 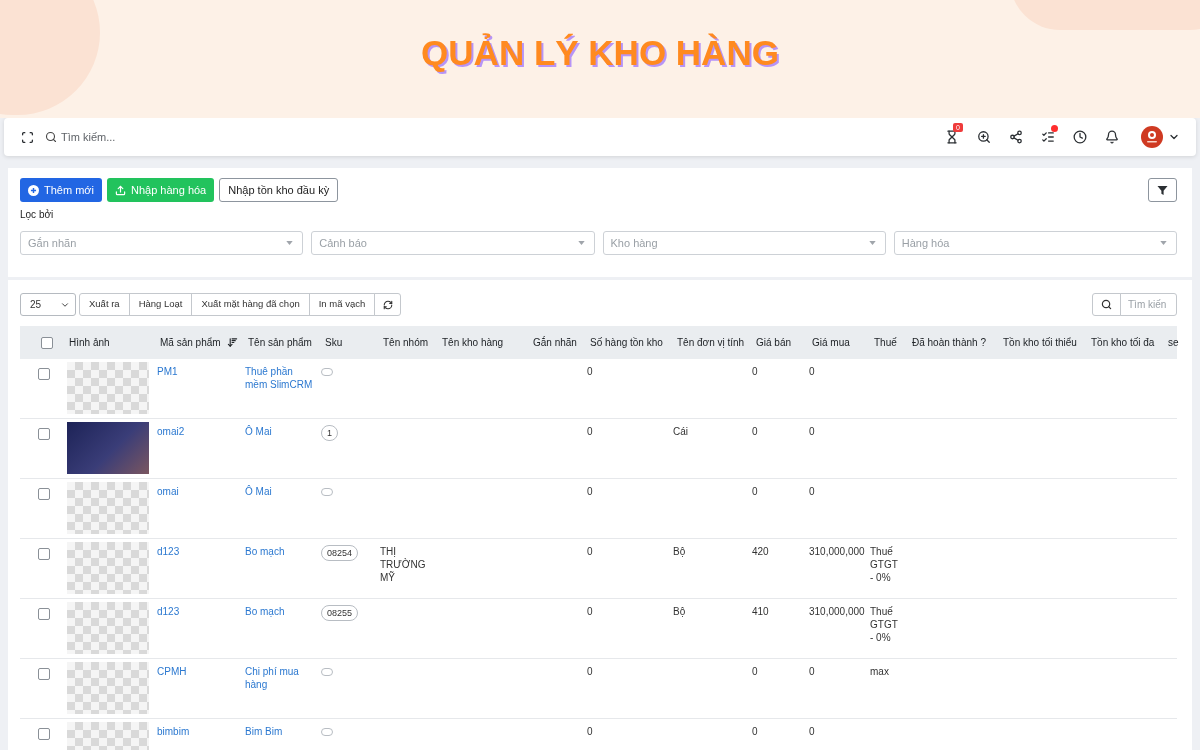 I want to click on filter-button, so click(x=1162, y=190).